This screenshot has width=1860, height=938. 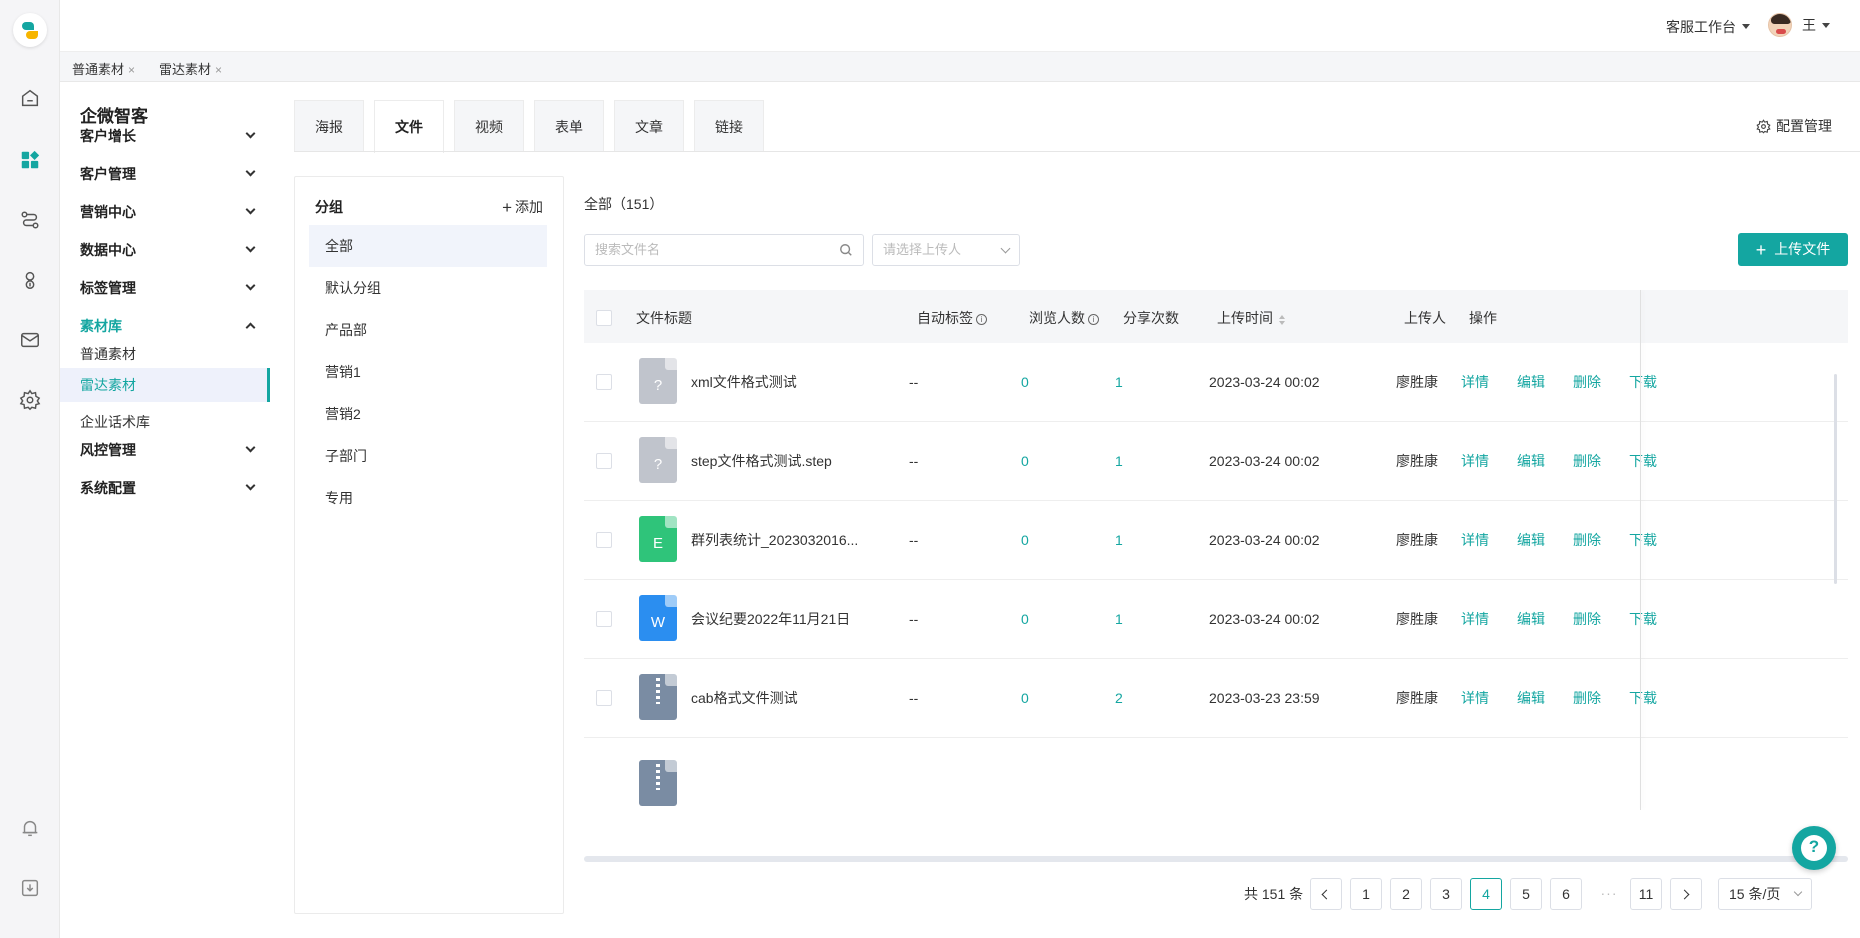 What do you see at coordinates (1486, 894) in the screenshot?
I see `page-4-button: 4` at bounding box center [1486, 894].